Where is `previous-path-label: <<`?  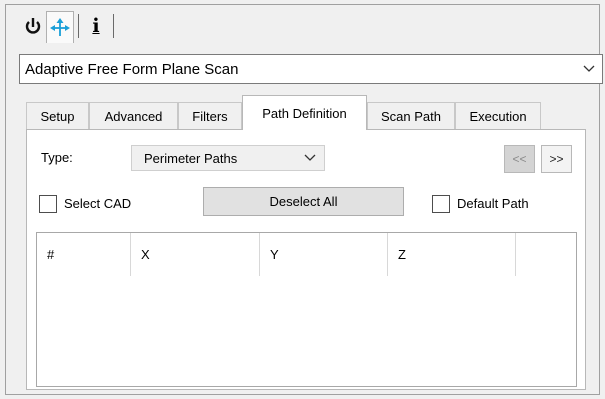 previous-path-label: << is located at coordinates (519, 159).